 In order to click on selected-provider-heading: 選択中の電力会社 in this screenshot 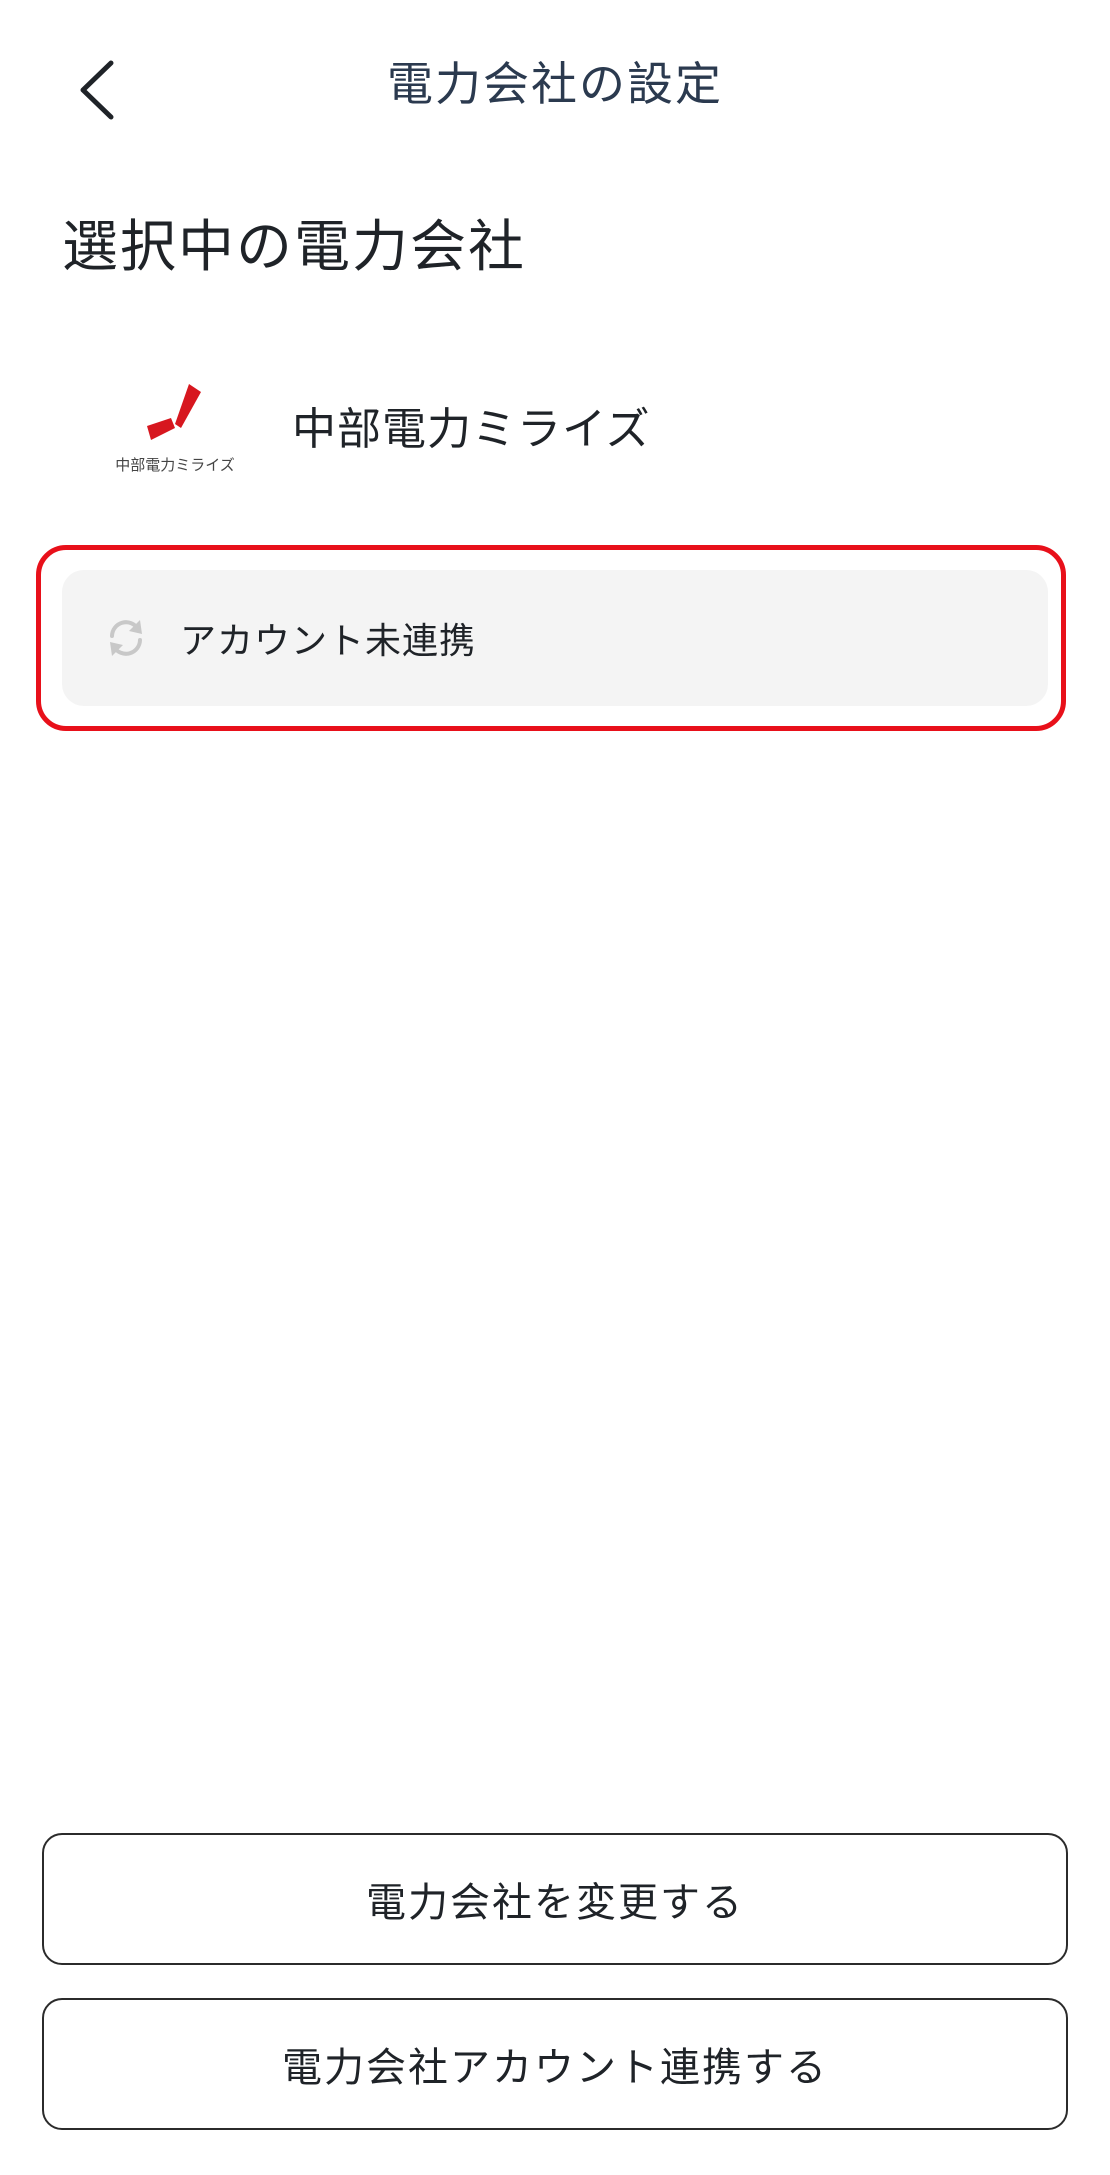, I will do `click(294, 247)`.